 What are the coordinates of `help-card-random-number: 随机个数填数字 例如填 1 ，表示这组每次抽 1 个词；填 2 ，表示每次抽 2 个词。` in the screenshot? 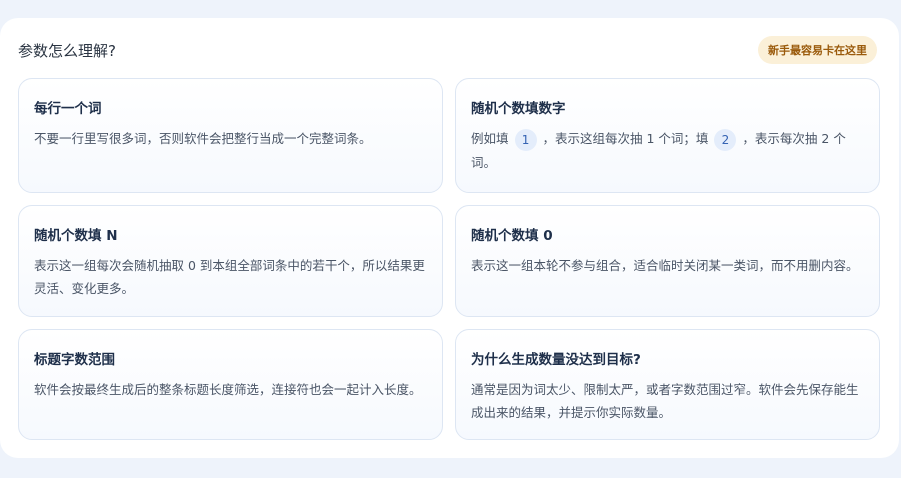 It's located at (667, 135).